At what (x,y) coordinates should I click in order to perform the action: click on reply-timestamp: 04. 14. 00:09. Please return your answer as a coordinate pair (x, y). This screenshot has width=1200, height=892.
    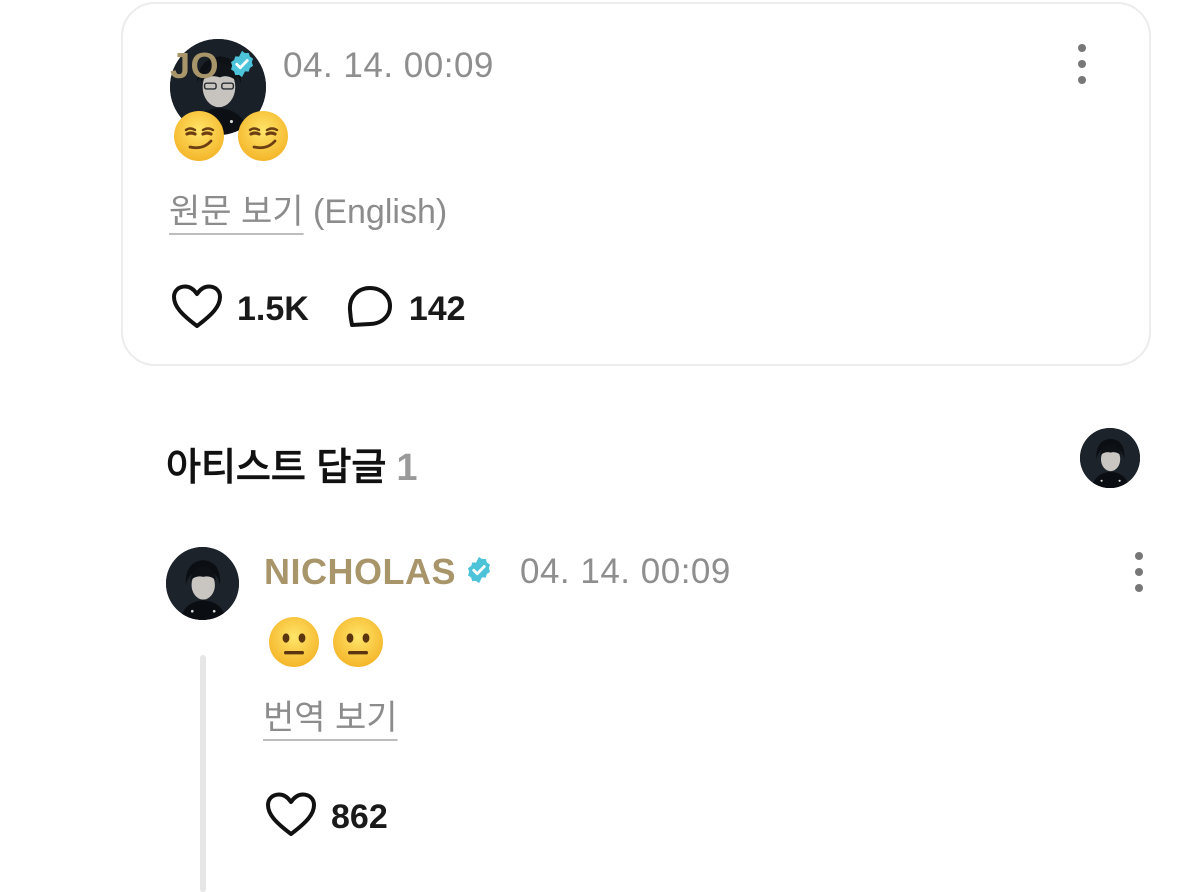
    Looking at the image, I should click on (625, 571).